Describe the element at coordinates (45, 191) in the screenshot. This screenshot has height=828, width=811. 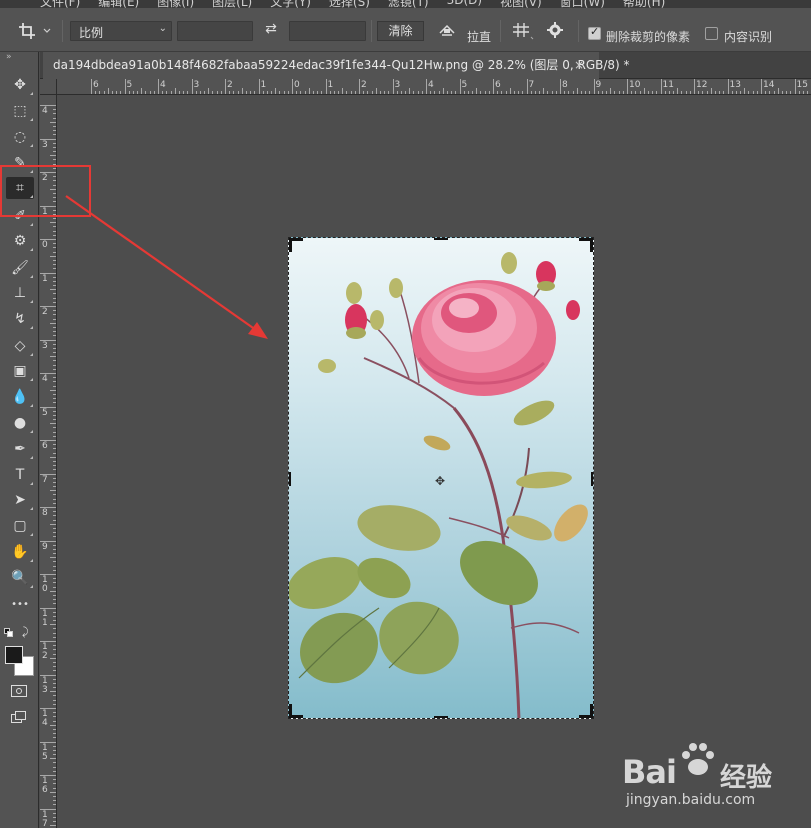
I see `highlight-box` at that location.